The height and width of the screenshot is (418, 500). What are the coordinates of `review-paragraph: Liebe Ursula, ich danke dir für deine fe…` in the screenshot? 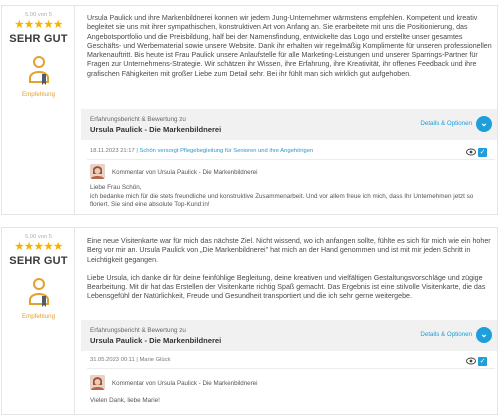 It's located at (286, 287).